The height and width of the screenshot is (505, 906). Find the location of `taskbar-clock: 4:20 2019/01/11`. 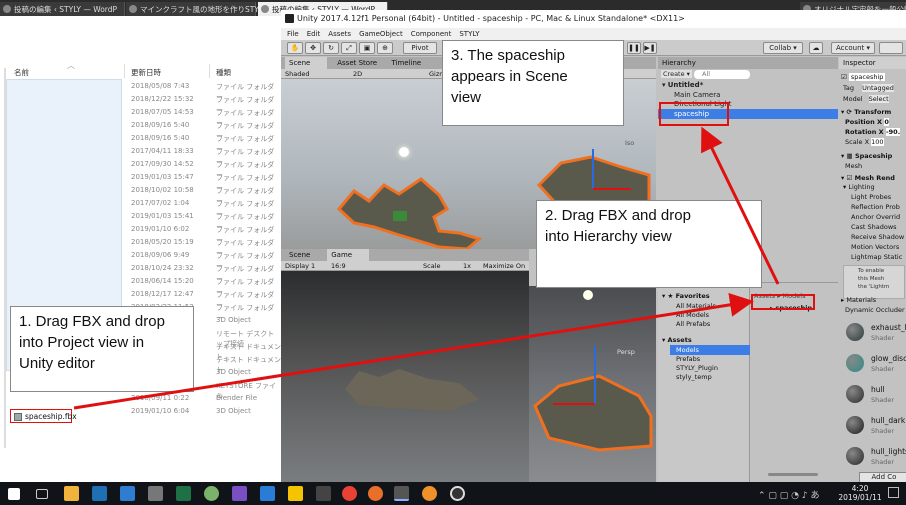

taskbar-clock: 4:20 2019/01/11 is located at coordinates (860, 493).